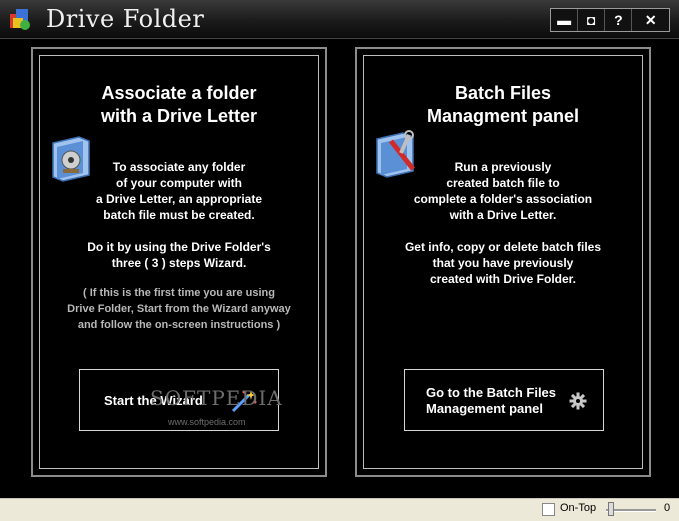 The width and height of the screenshot is (679, 521). I want to click on minimize-button: ▬, so click(565, 20).